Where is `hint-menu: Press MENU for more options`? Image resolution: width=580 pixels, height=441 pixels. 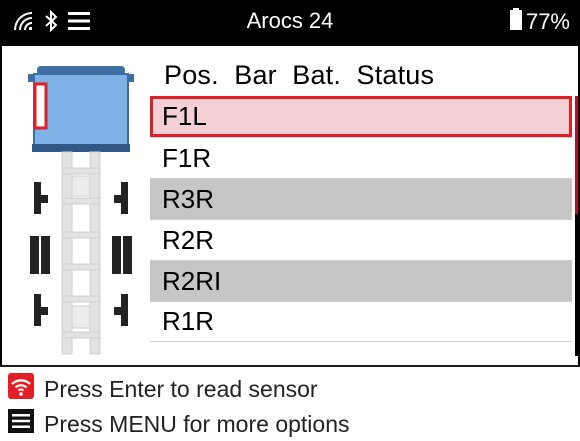 hint-menu: Press MENU for more options is located at coordinates (178, 424).